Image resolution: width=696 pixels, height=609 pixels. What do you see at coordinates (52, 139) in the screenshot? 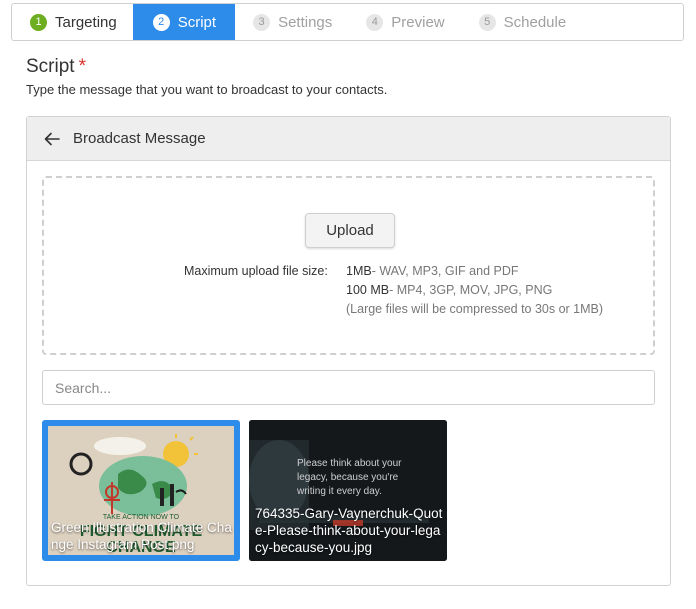
I see `arrow-left-icon` at bounding box center [52, 139].